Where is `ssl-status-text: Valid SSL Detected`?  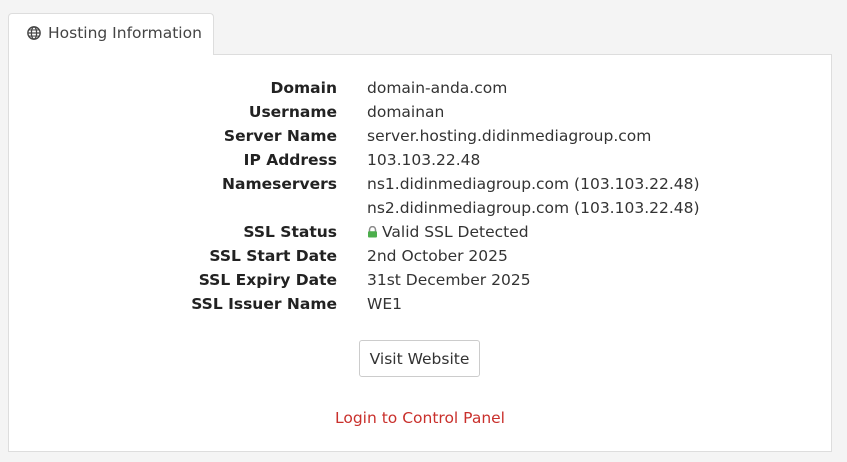
ssl-status-text: Valid SSL Detected is located at coordinates (455, 232).